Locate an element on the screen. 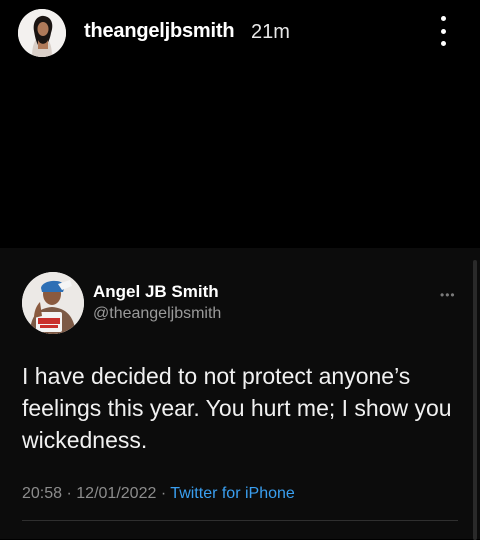  tweet-author-name: Angel JB Smith is located at coordinates (156, 292).